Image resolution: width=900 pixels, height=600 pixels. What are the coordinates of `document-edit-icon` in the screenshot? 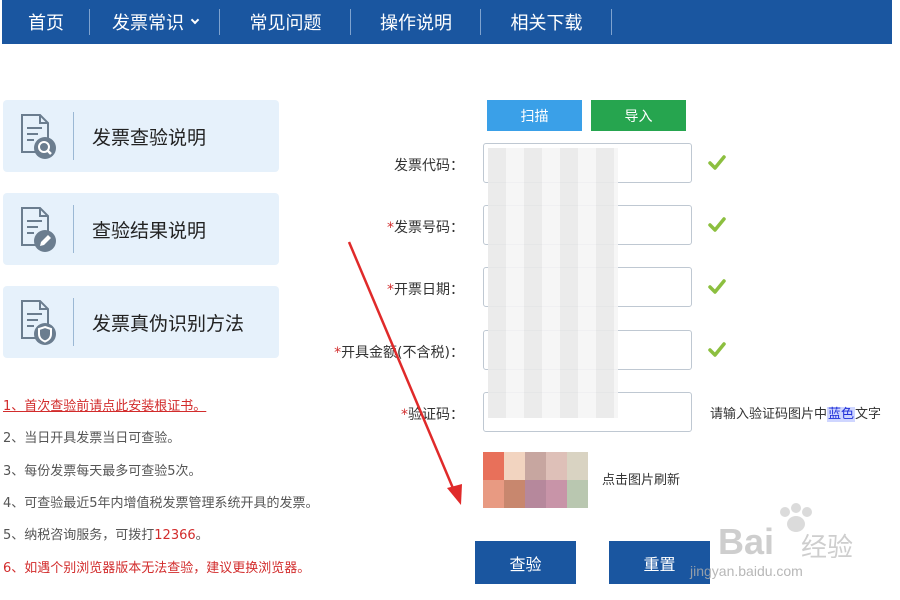 It's located at (38, 229).